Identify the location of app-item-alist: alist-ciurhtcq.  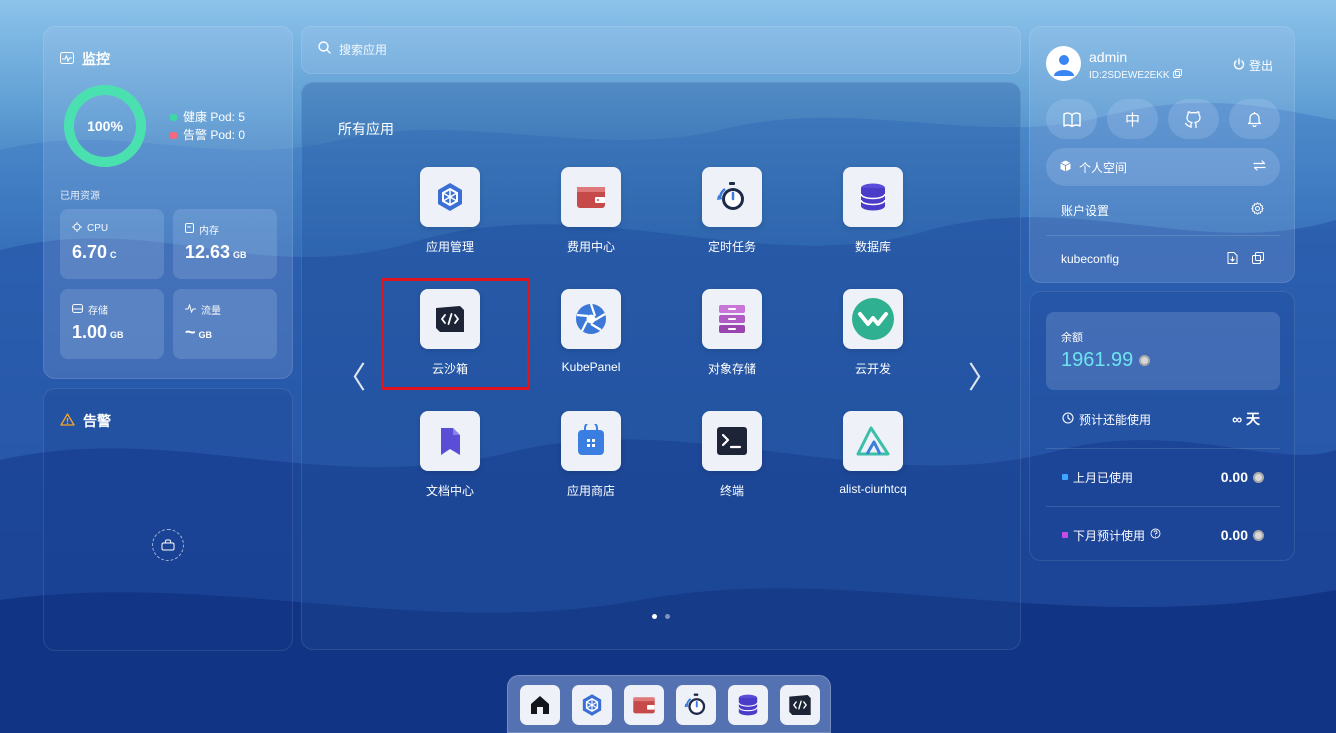
(873, 461).